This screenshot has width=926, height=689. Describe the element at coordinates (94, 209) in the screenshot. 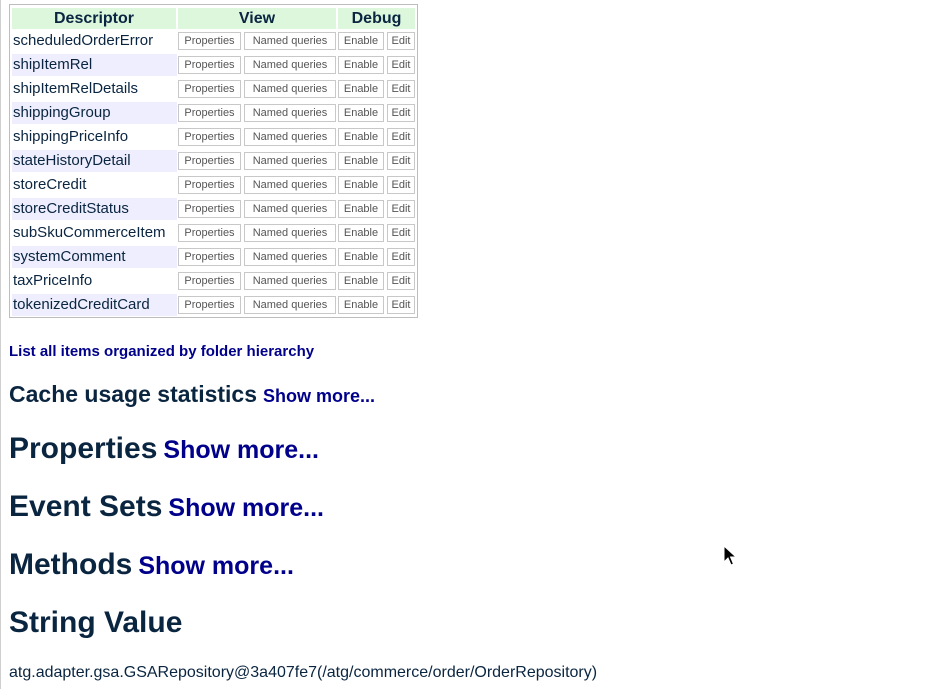

I see `descriptor-name: storeCreditStatus` at that location.